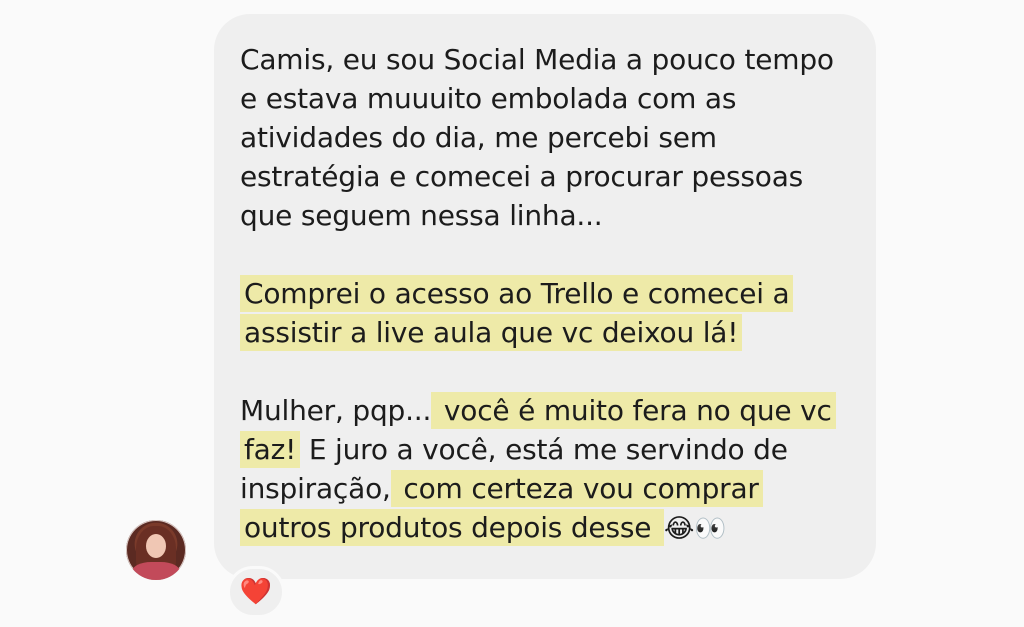  Describe the element at coordinates (156, 571) in the screenshot. I see `avatar-shirt` at that location.